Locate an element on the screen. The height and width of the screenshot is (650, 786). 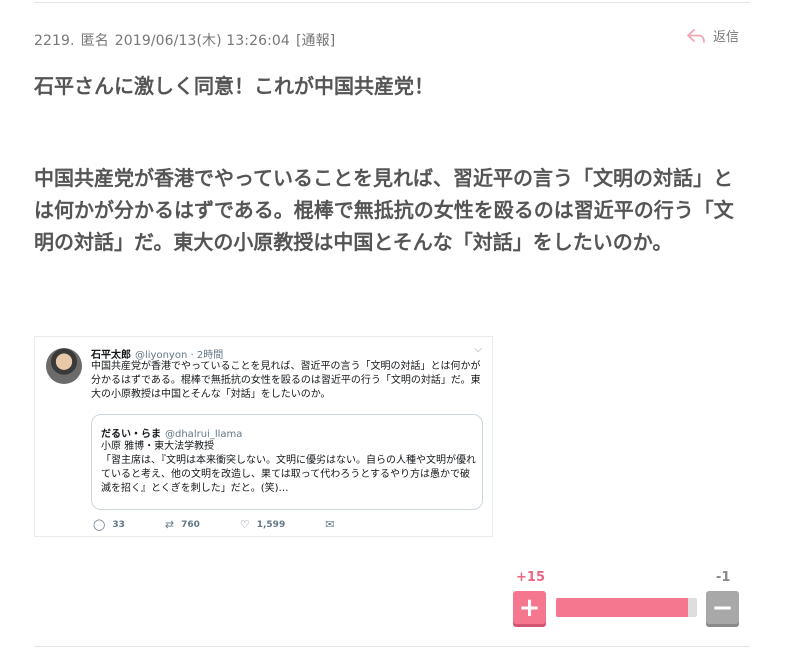
minus-icon: − is located at coordinates (722, 607).